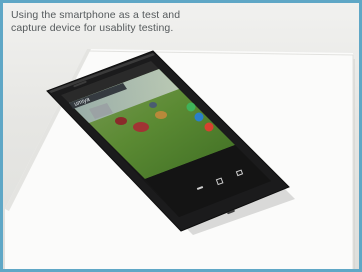 Image resolution: width=362 pixels, height=272 pixels. I want to click on red-record-icon, so click(209, 127).